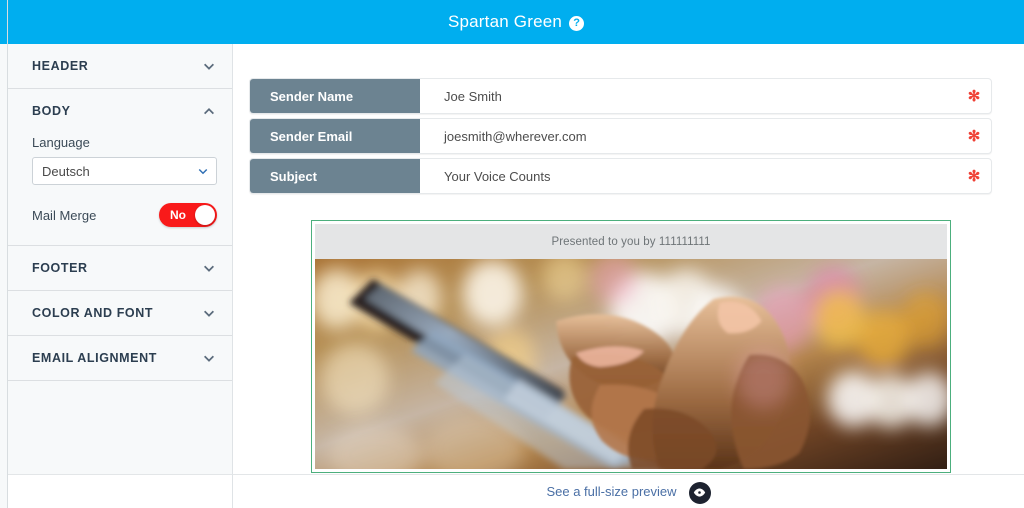 The image size is (1024, 508). What do you see at coordinates (335, 176) in the screenshot?
I see `subject-label: Subject` at bounding box center [335, 176].